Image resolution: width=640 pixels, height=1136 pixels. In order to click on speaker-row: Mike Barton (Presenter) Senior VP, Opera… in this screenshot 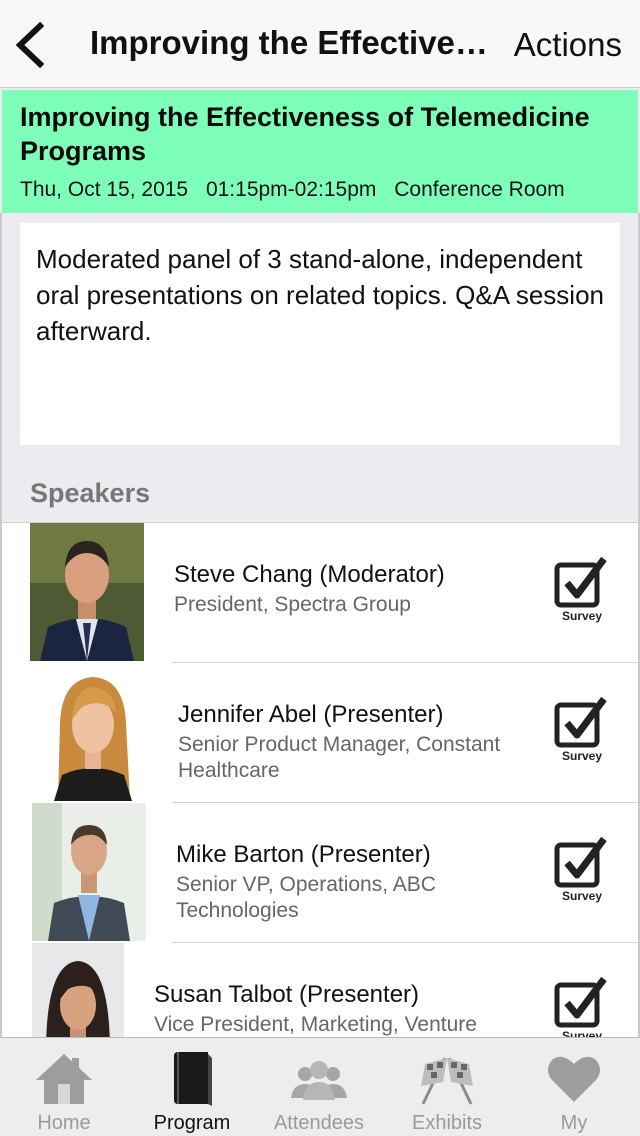, I will do `click(320, 873)`.